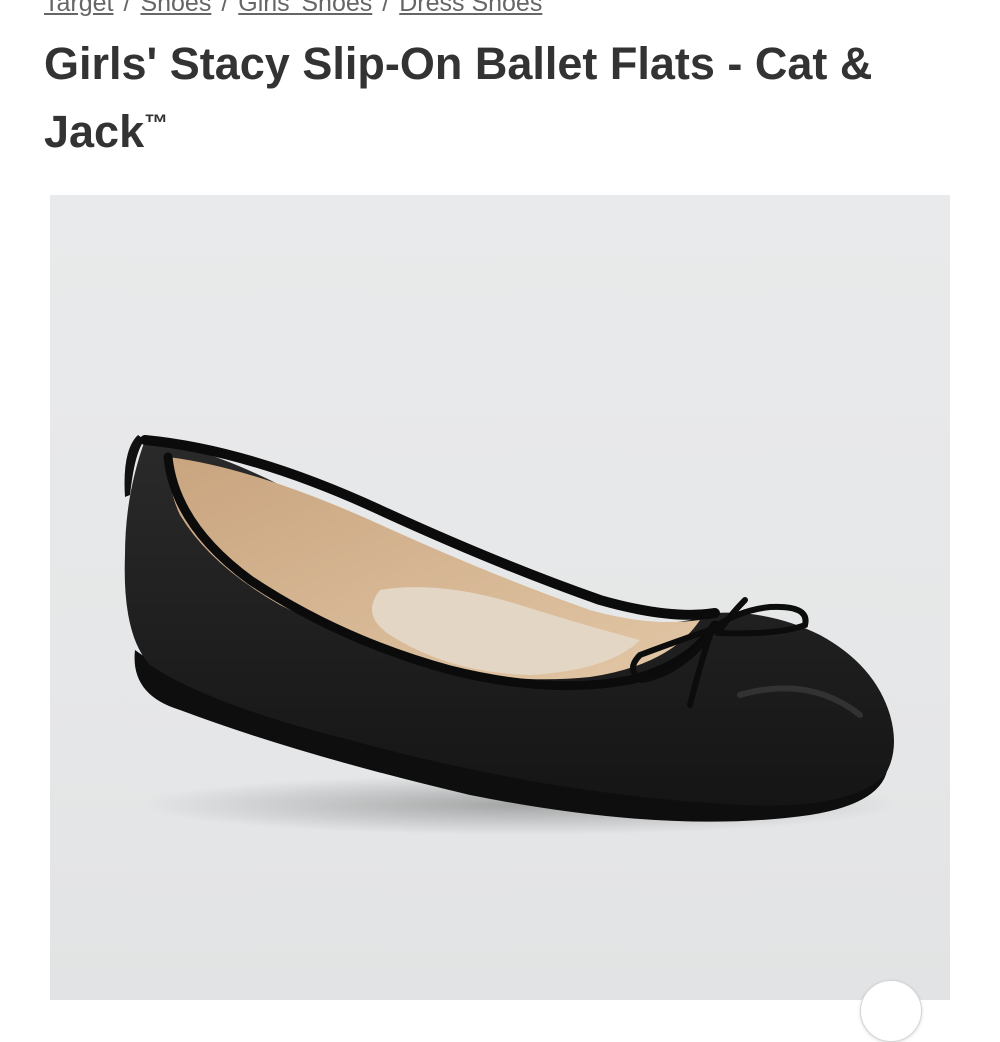 The height and width of the screenshot is (1042, 1000). What do you see at coordinates (470, 9) in the screenshot?
I see `breadcrumb-link-dress-shoes: Dress Shoes` at bounding box center [470, 9].